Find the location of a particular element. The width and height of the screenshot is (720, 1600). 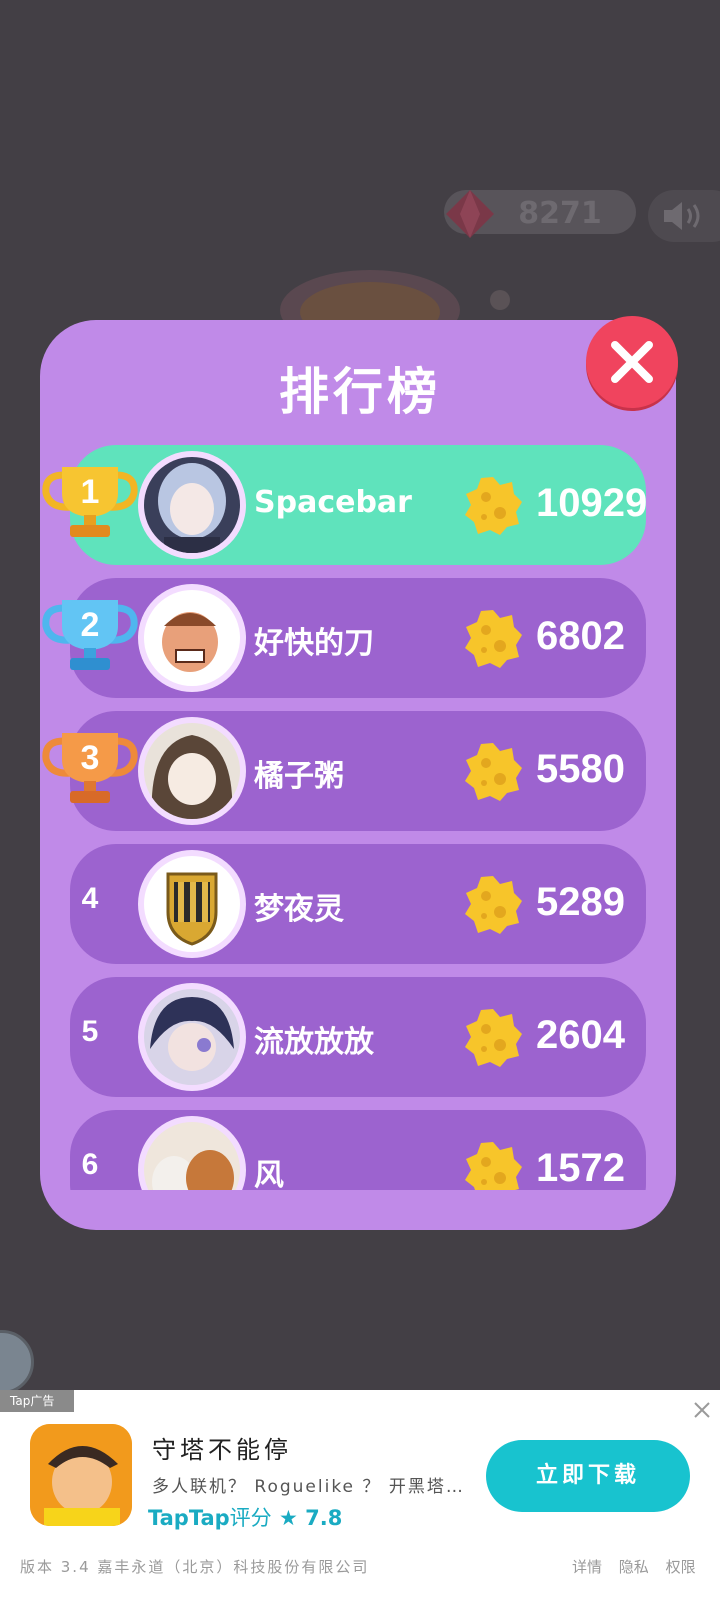

leaderboard-row: 5 流放放放 2604 is located at coordinates (358, 1037).